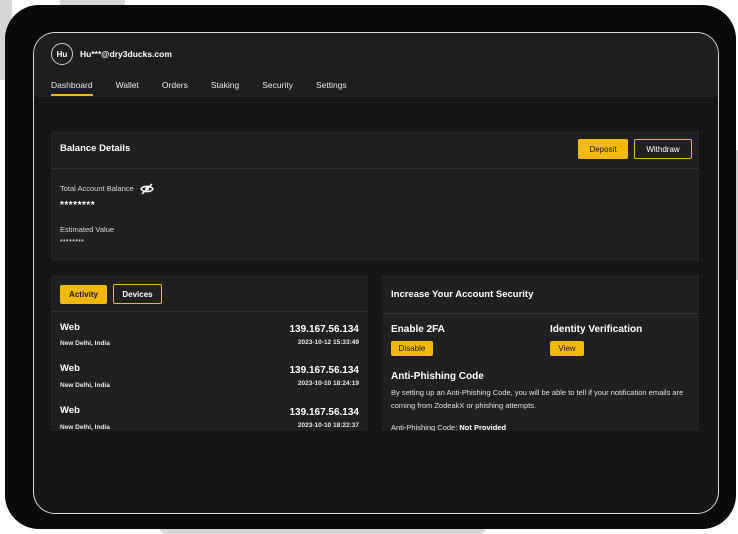  What do you see at coordinates (322, 531) in the screenshot?
I see `device-base` at bounding box center [322, 531].